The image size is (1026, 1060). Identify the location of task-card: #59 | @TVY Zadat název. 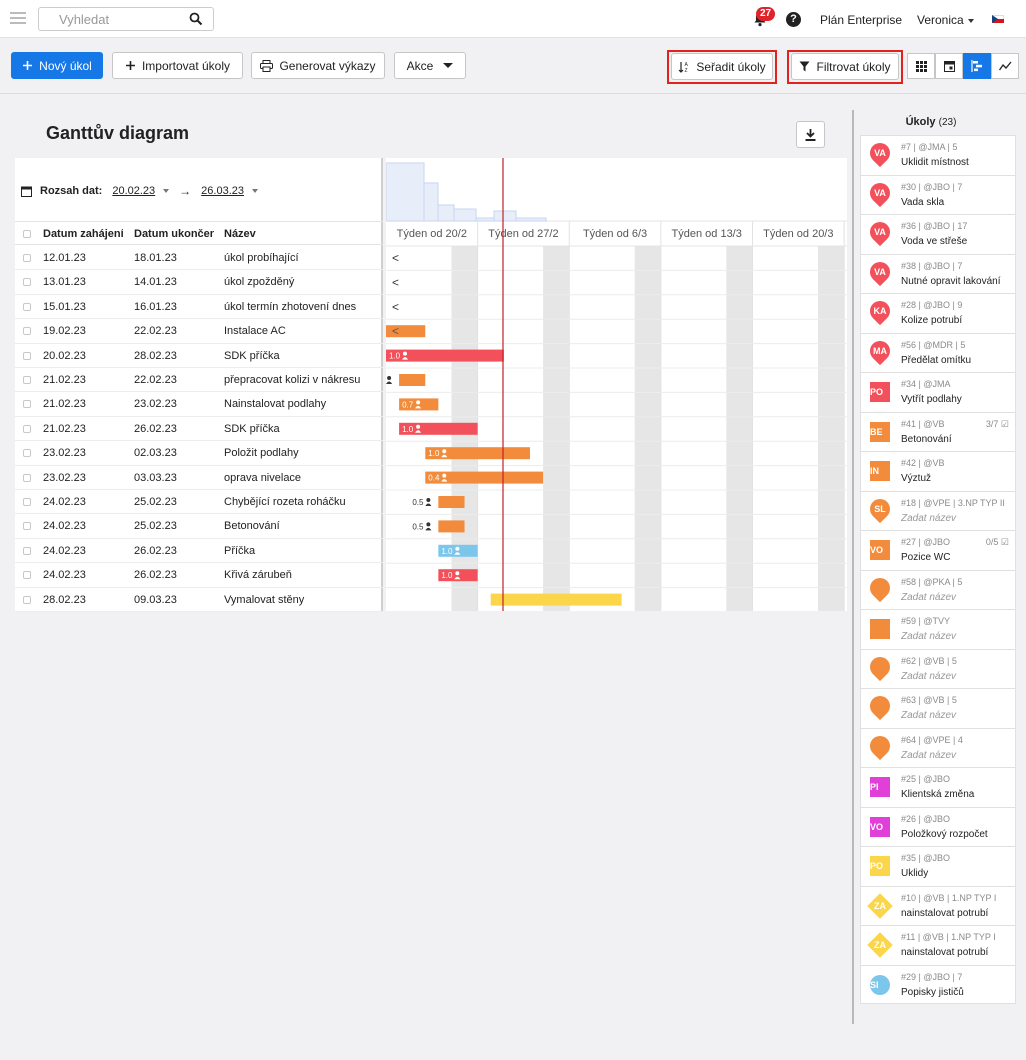
(938, 629).